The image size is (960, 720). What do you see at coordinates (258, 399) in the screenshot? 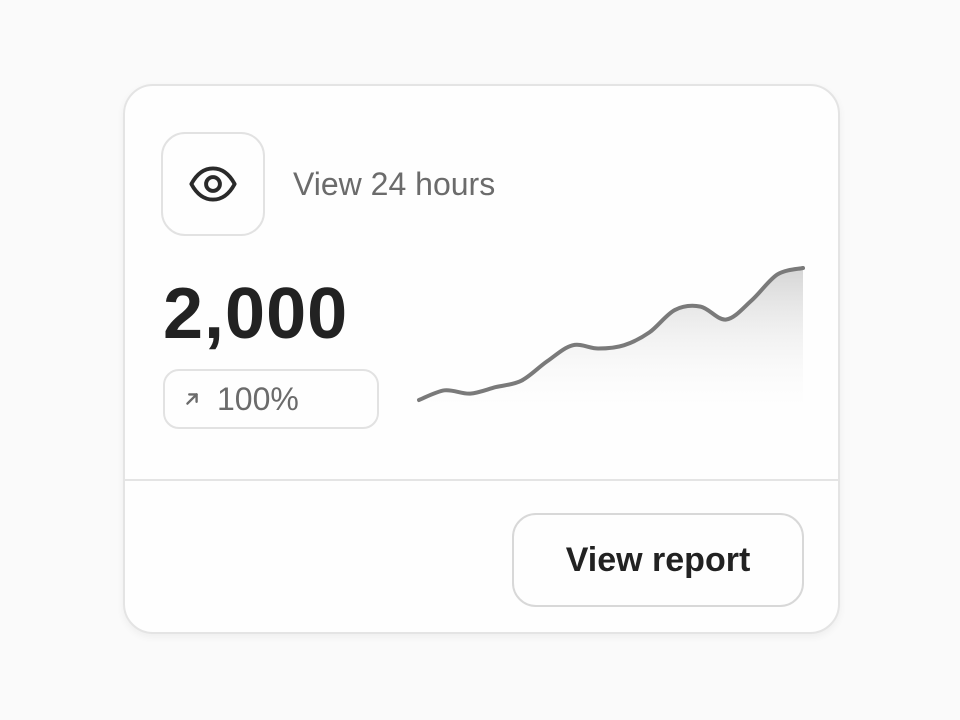
I see `change-value: 100%` at bounding box center [258, 399].